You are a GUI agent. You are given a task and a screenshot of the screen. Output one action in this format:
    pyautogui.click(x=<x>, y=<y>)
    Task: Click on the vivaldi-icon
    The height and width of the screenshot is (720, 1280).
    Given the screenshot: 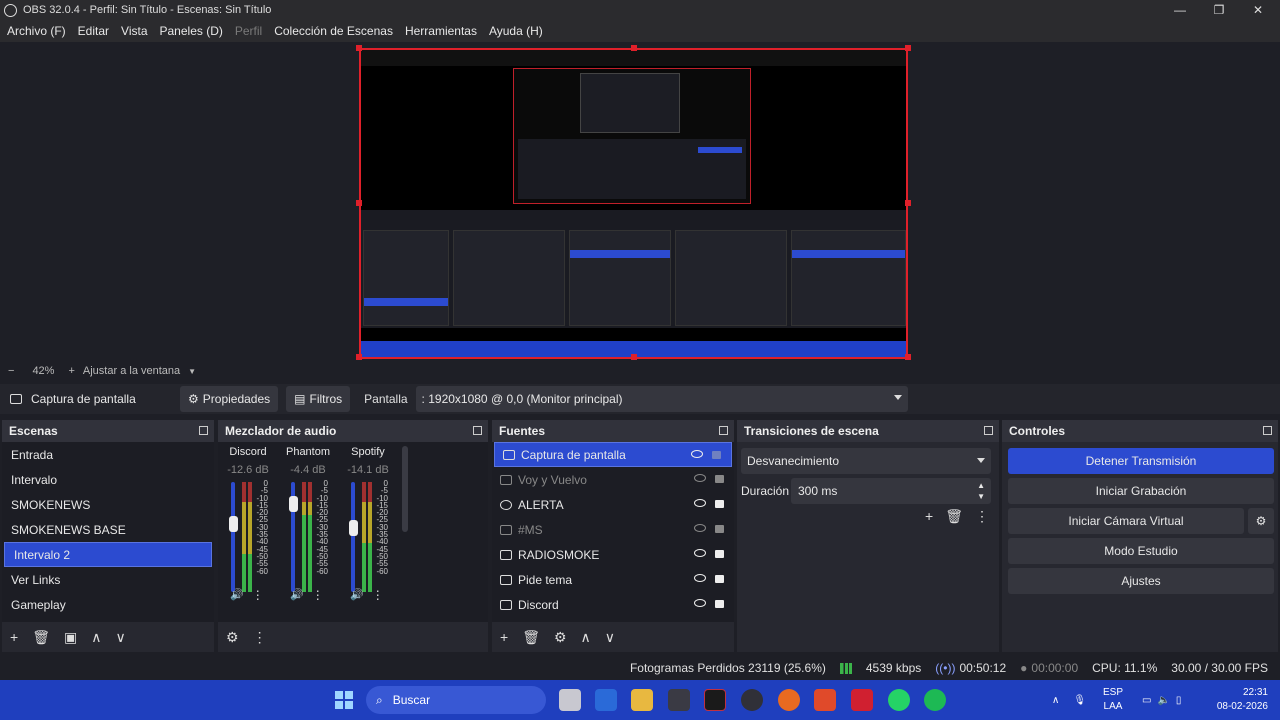 What is the action you would take?
    pyautogui.click(x=862, y=700)
    